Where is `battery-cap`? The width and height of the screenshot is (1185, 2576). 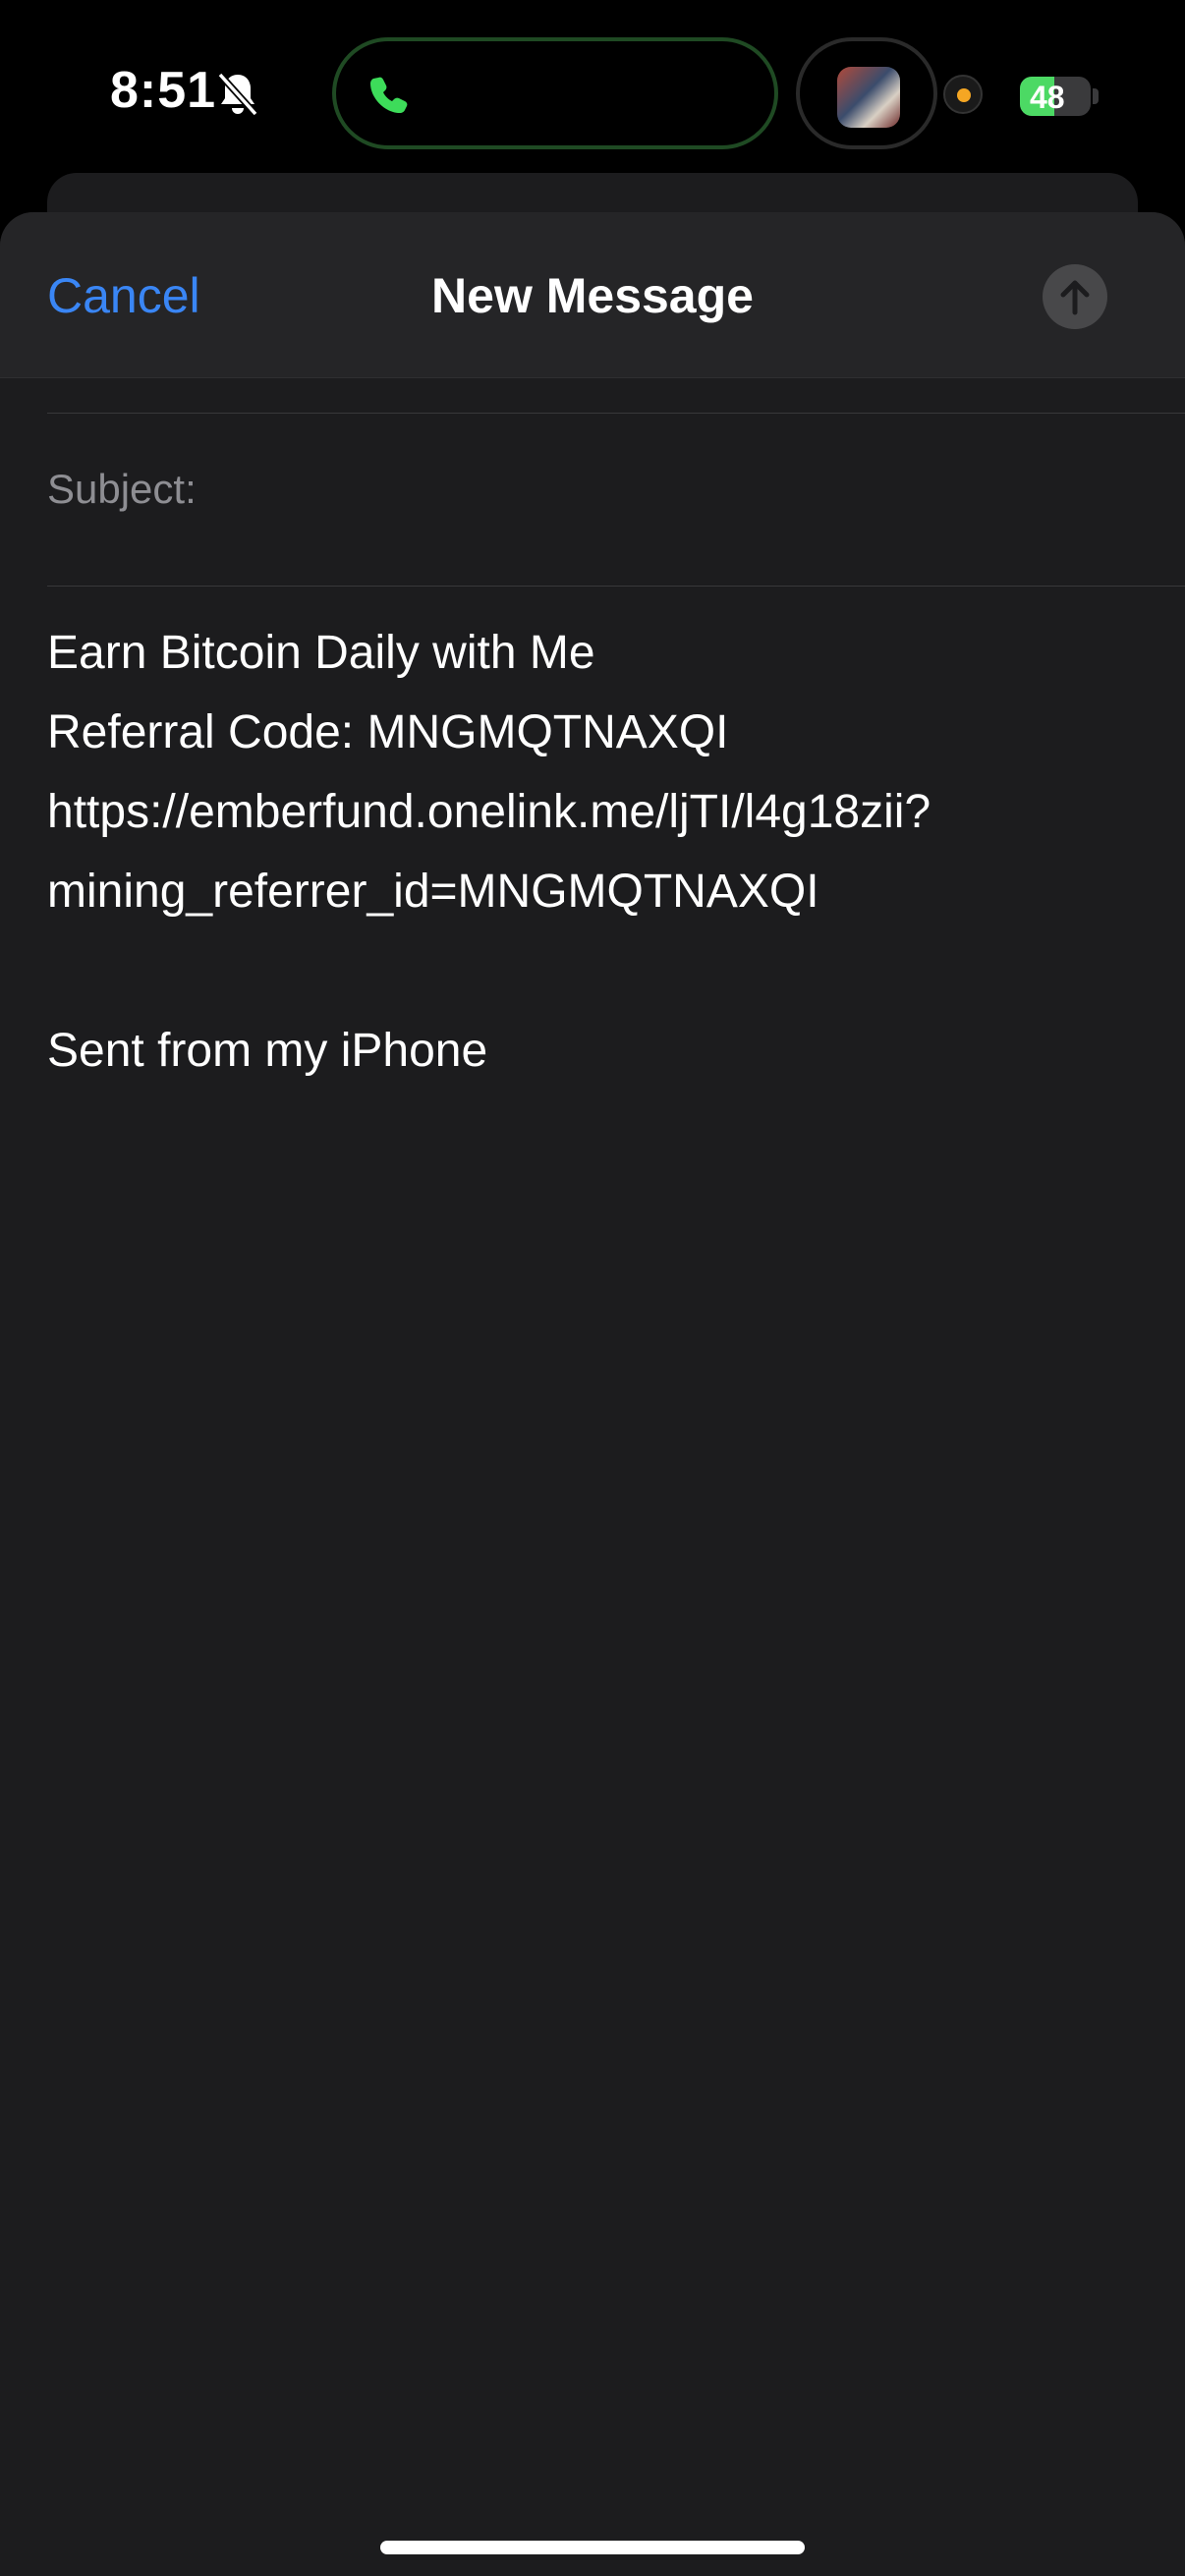
battery-cap is located at coordinates (1096, 96).